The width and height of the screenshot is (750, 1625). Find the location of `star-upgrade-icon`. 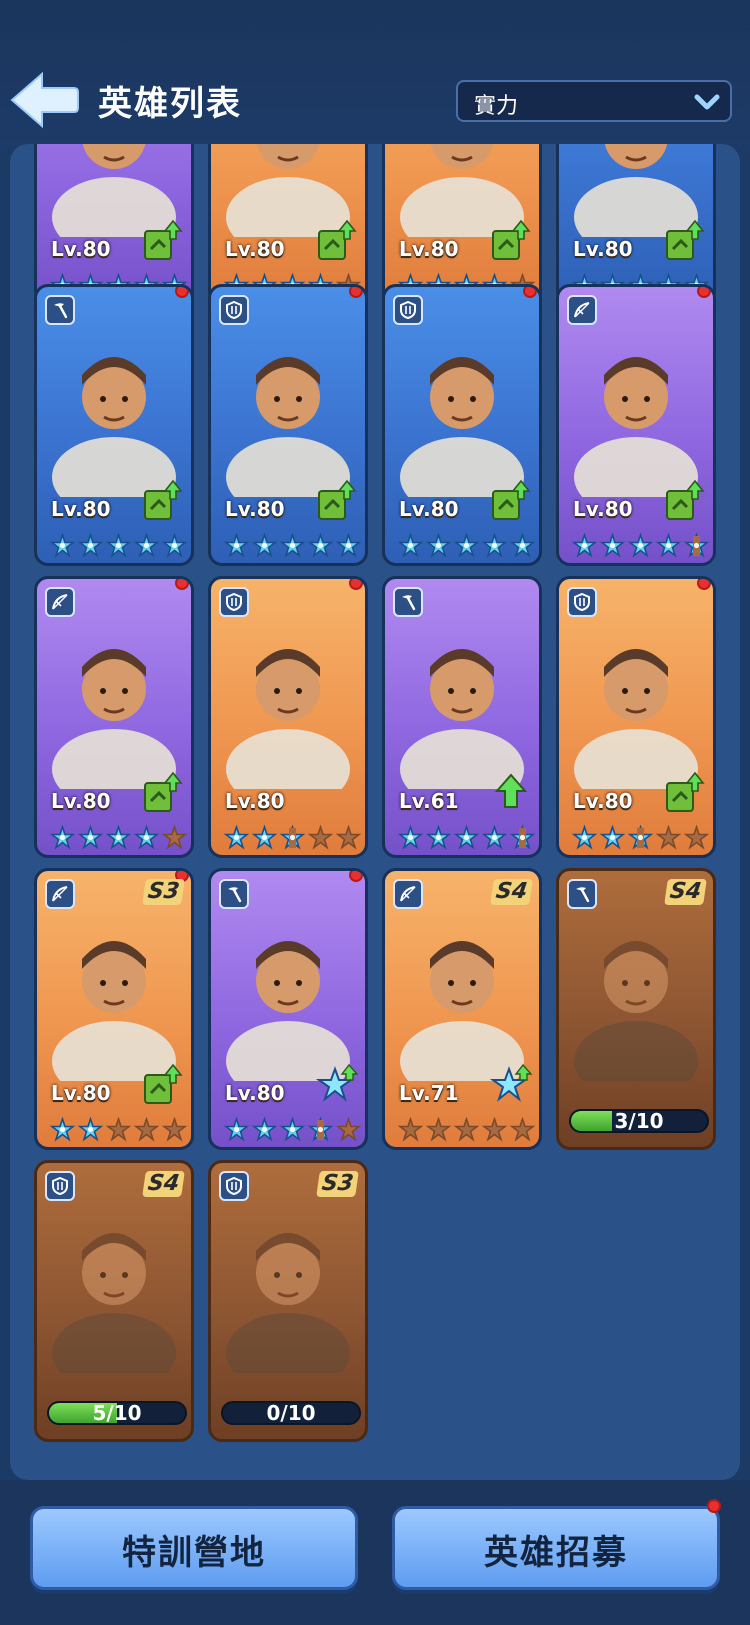

star-upgrade-icon is located at coordinates (511, 1082).